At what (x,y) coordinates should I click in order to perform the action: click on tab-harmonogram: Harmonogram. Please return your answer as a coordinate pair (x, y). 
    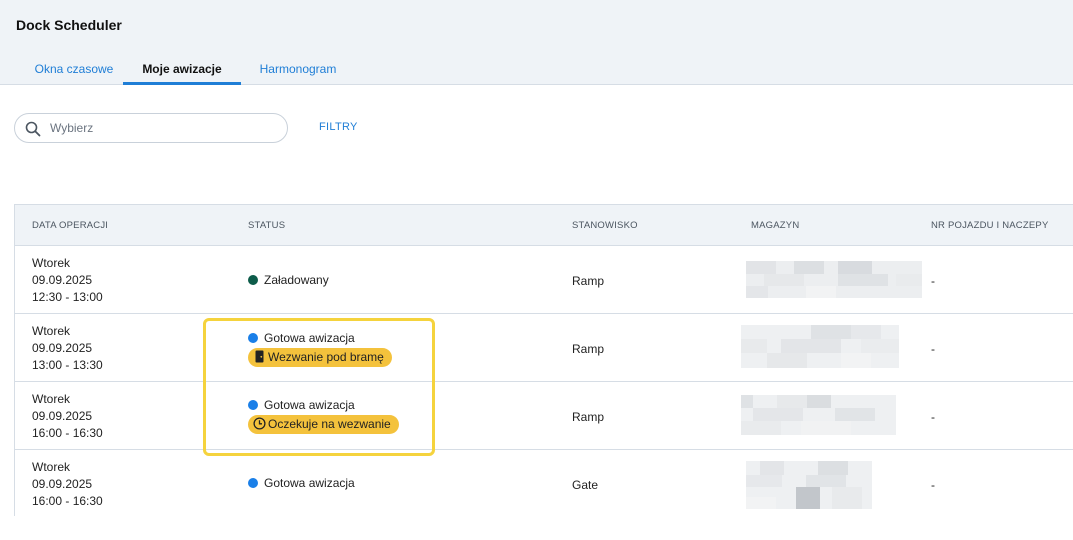
    Looking at the image, I should click on (298, 68).